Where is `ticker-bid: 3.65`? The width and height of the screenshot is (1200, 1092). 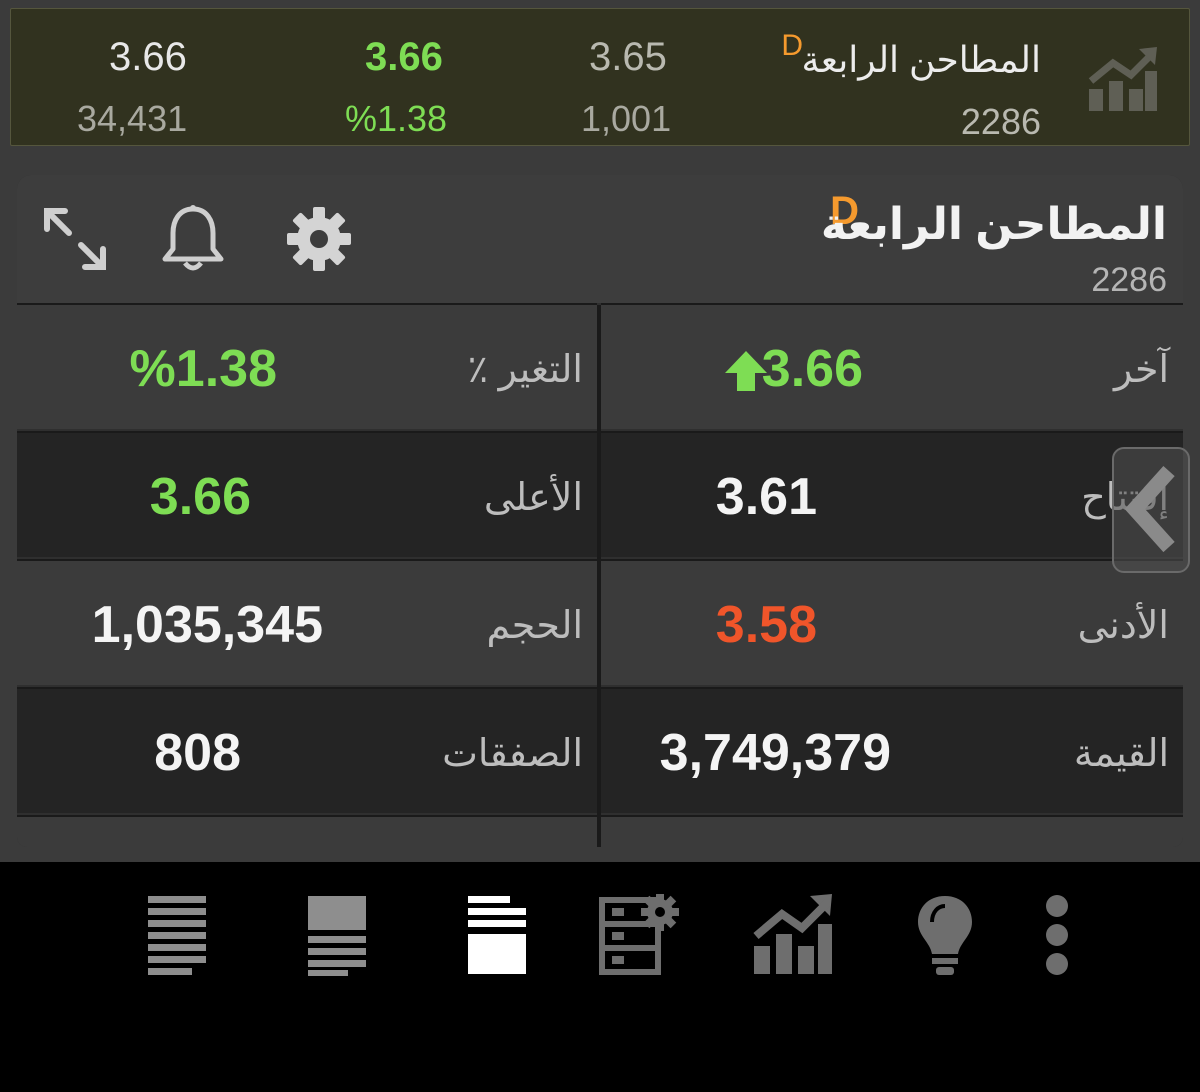 ticker-bid: 3.65 is located at coordinates (628, 57).